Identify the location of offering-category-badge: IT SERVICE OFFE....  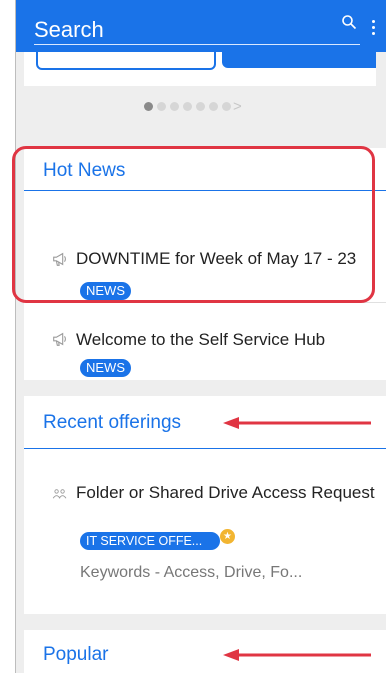
(150, 541).